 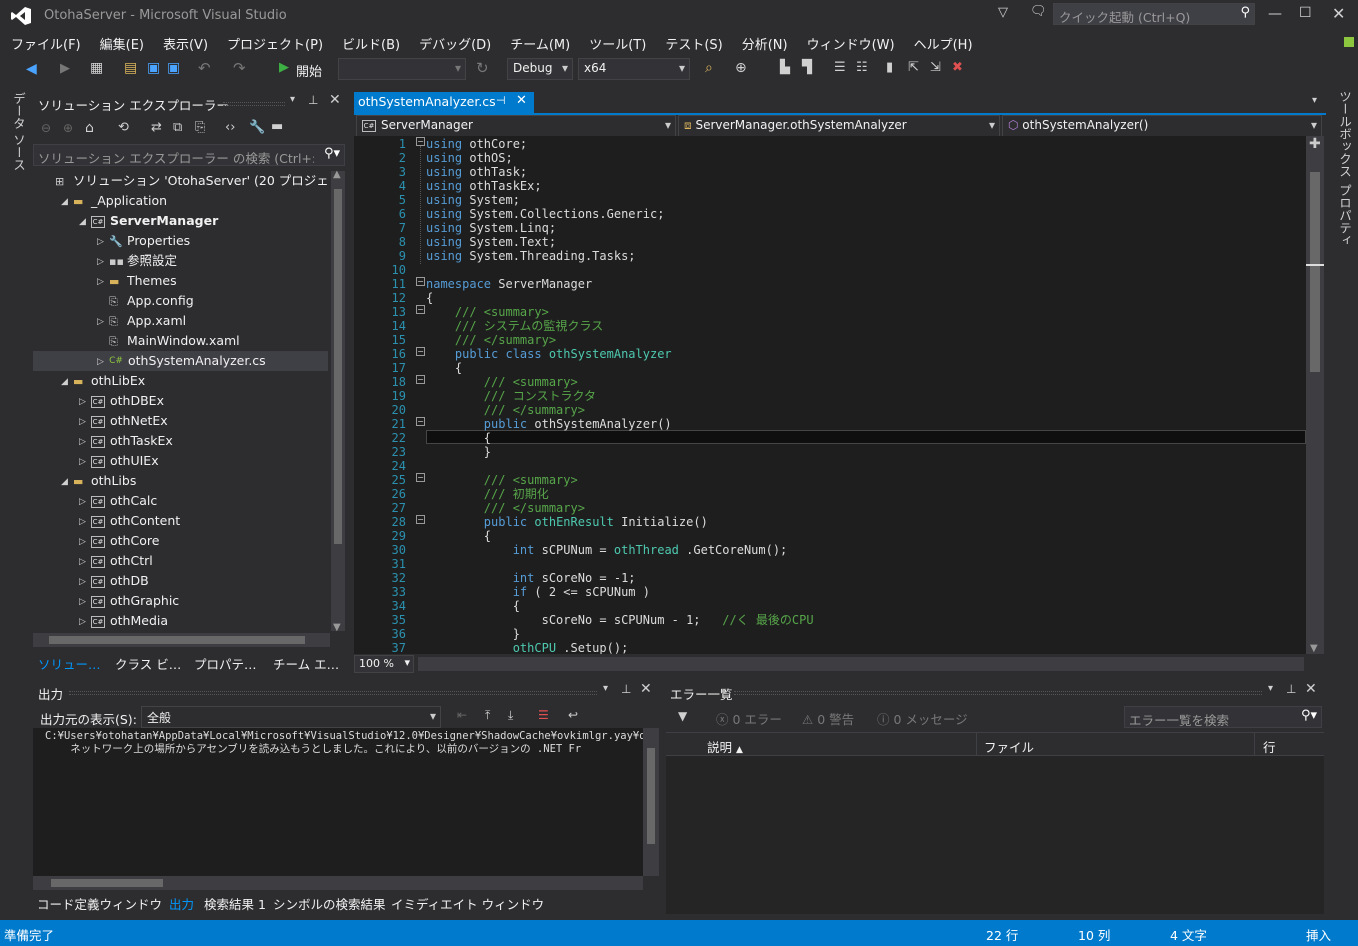 What do you see at coordinates (1291, 689) in the screenshot?
I see `pin-icon: ⊥` at bounding box center [1291, 689].